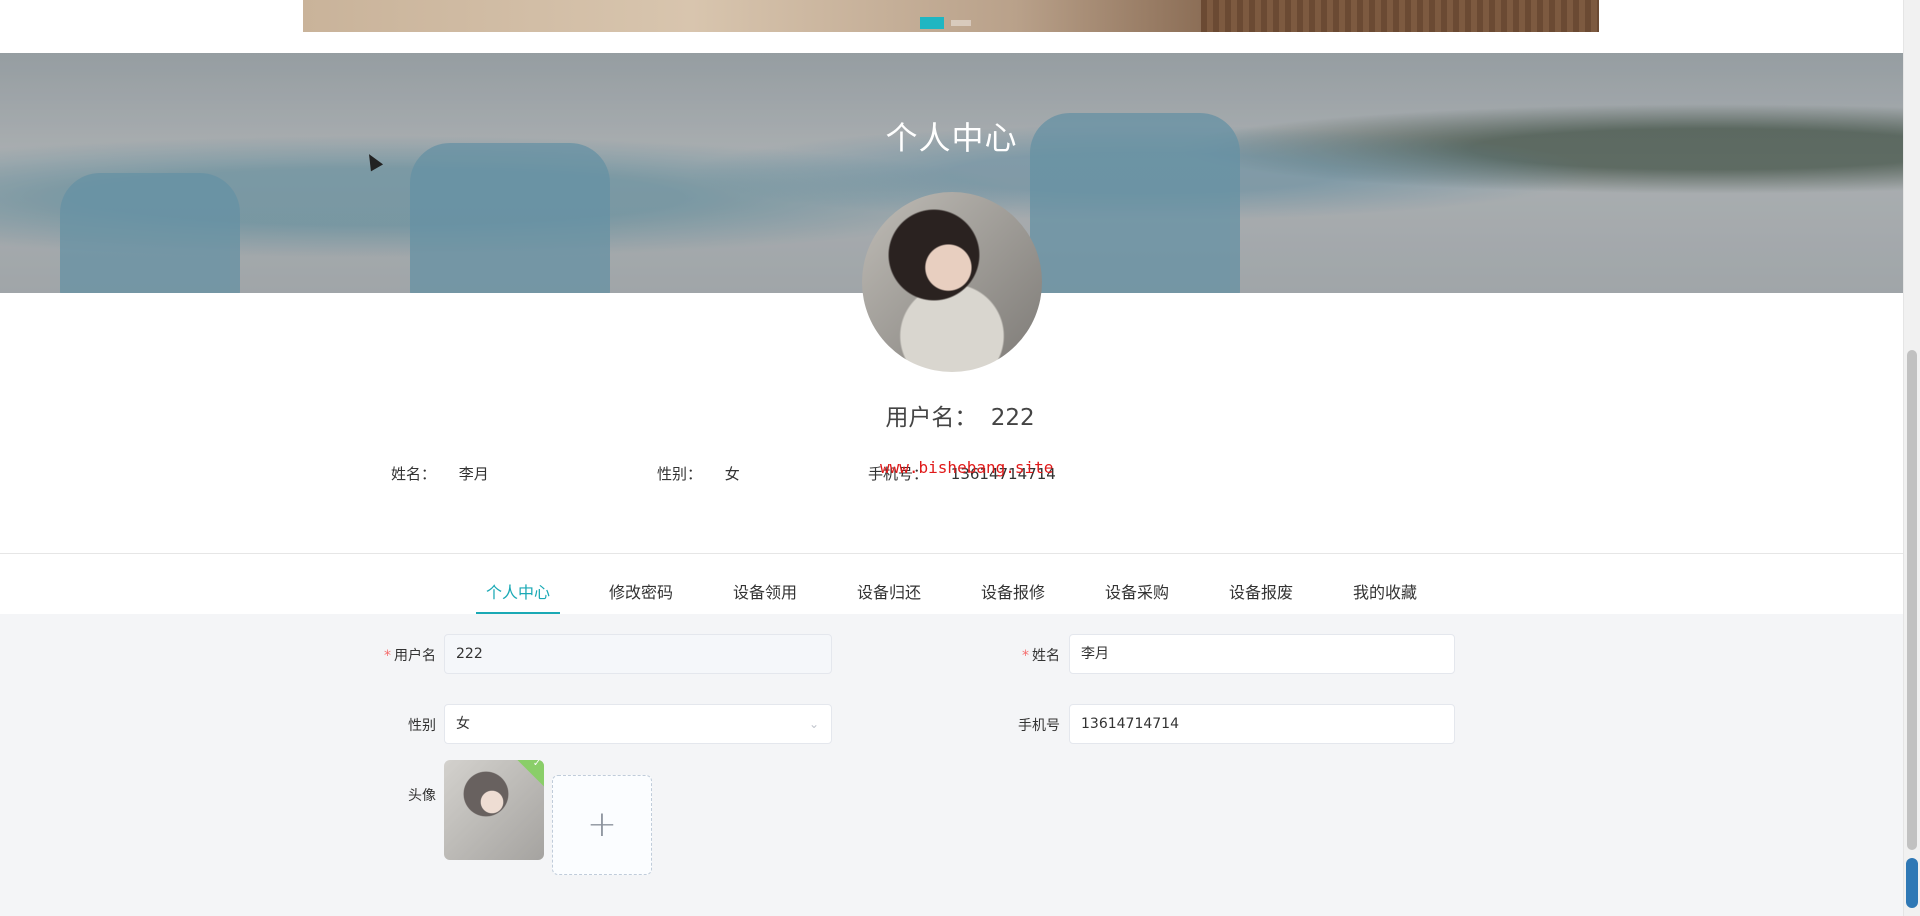 The image size is (1920, 916). Describe the element at coordinates (415, 656) in the screenshot. I see `username-field-label-text: 用户名` at that location.